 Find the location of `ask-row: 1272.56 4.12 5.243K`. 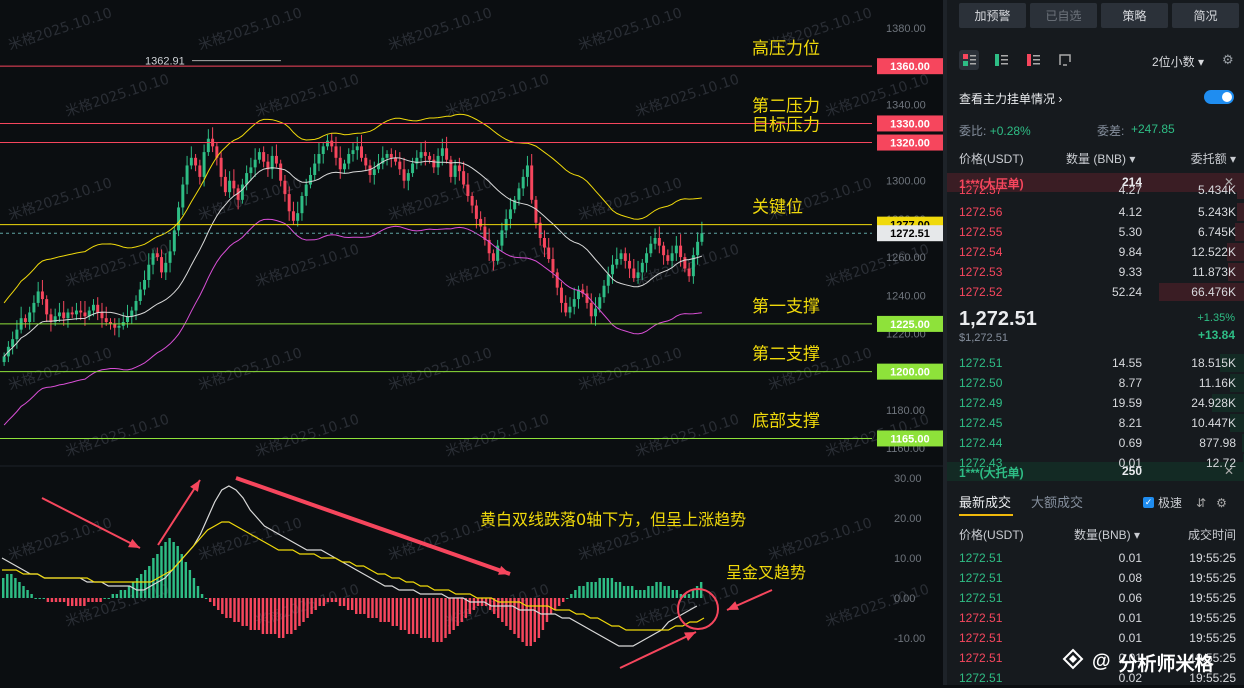

ask-row: 1272.56 4.12 5.243K is located at coordinates (1095, 212).